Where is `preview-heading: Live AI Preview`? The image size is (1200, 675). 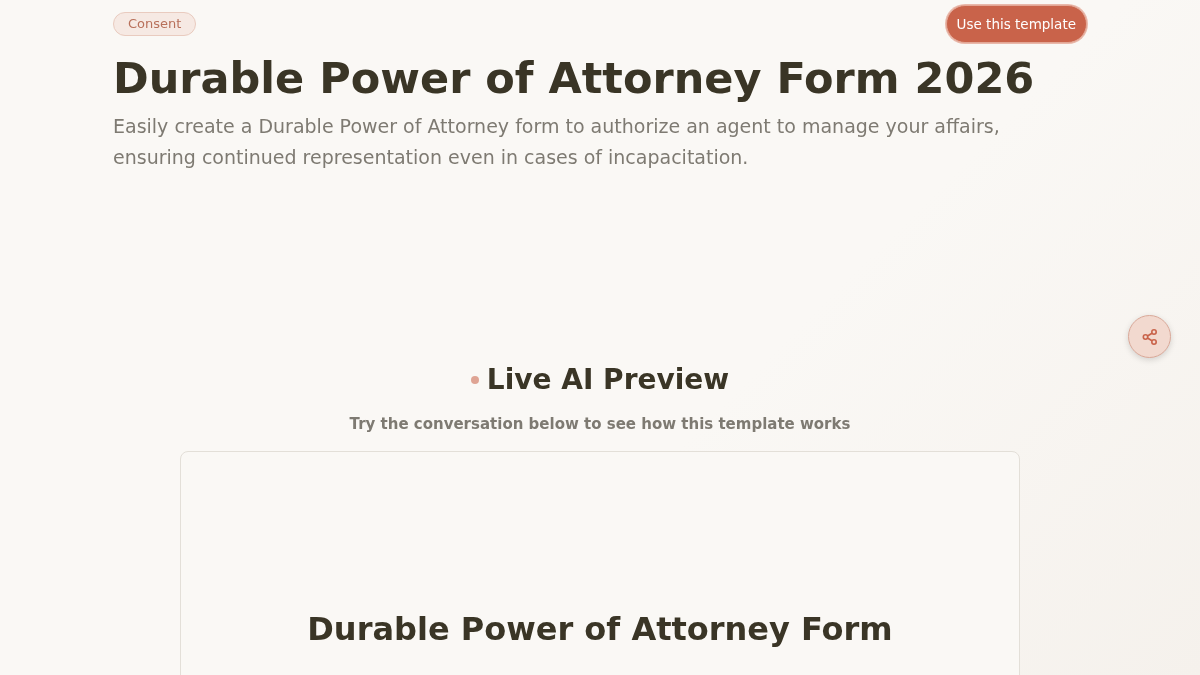 preview-heading: Live AI Preview is located at coordinates (608, 380).